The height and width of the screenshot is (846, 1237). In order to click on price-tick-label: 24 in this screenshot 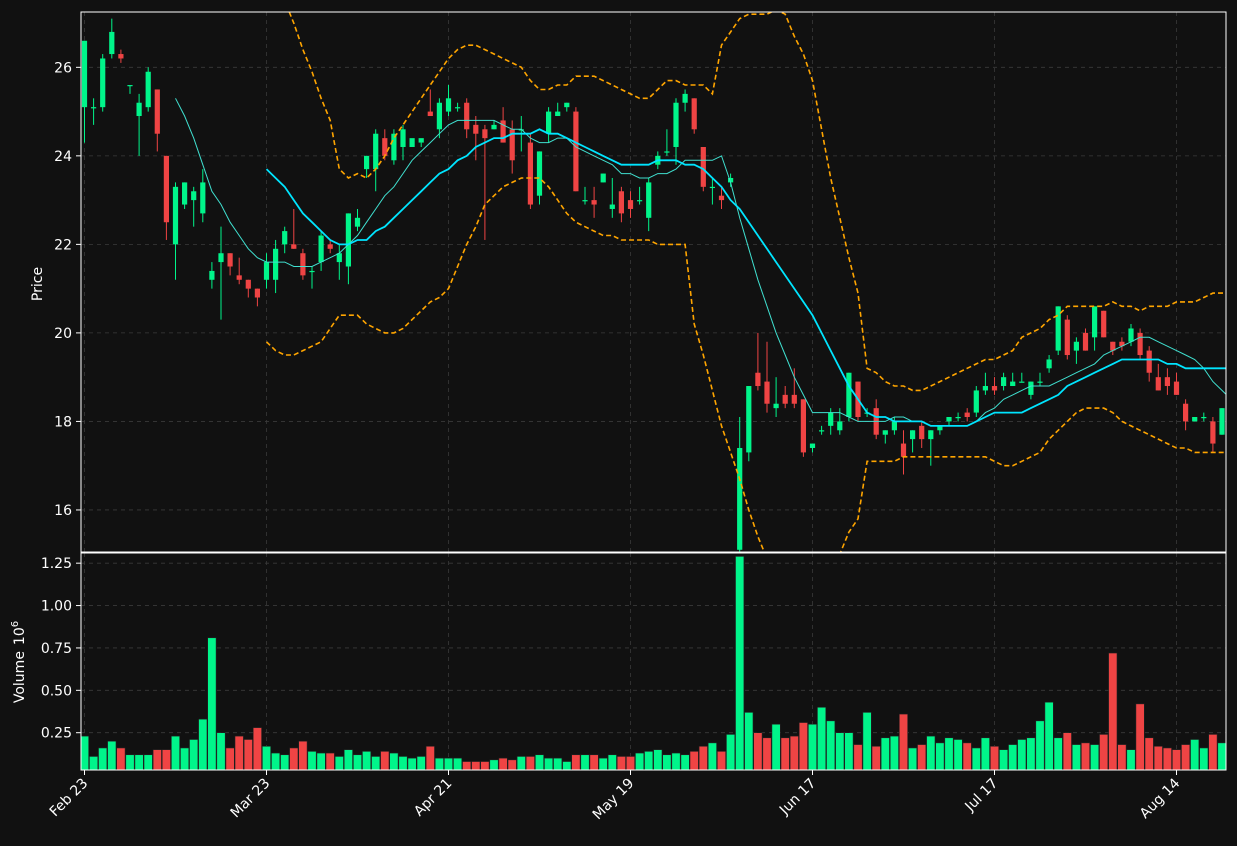, I will do `click(63, 157)`.